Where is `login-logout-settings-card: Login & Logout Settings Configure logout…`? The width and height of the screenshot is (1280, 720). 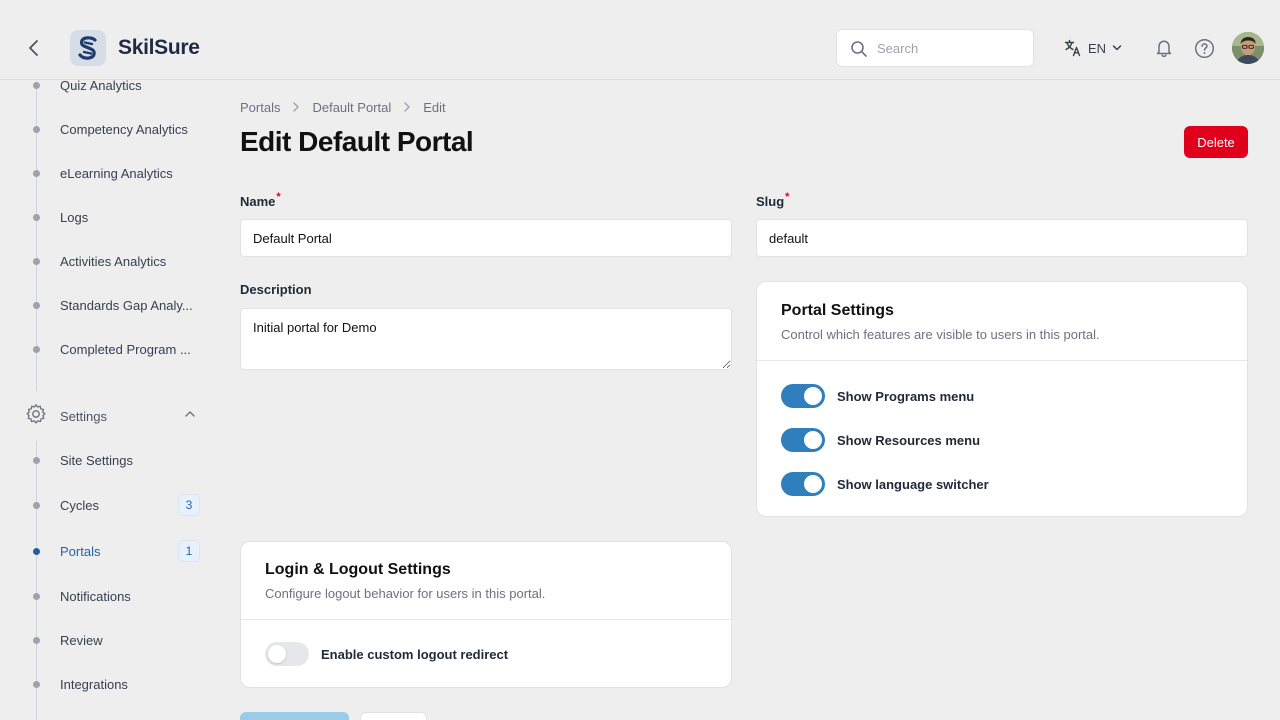 login-logout-settings-card: Login & Logout Settings Configure logout… is located at coordinates (486, 614).